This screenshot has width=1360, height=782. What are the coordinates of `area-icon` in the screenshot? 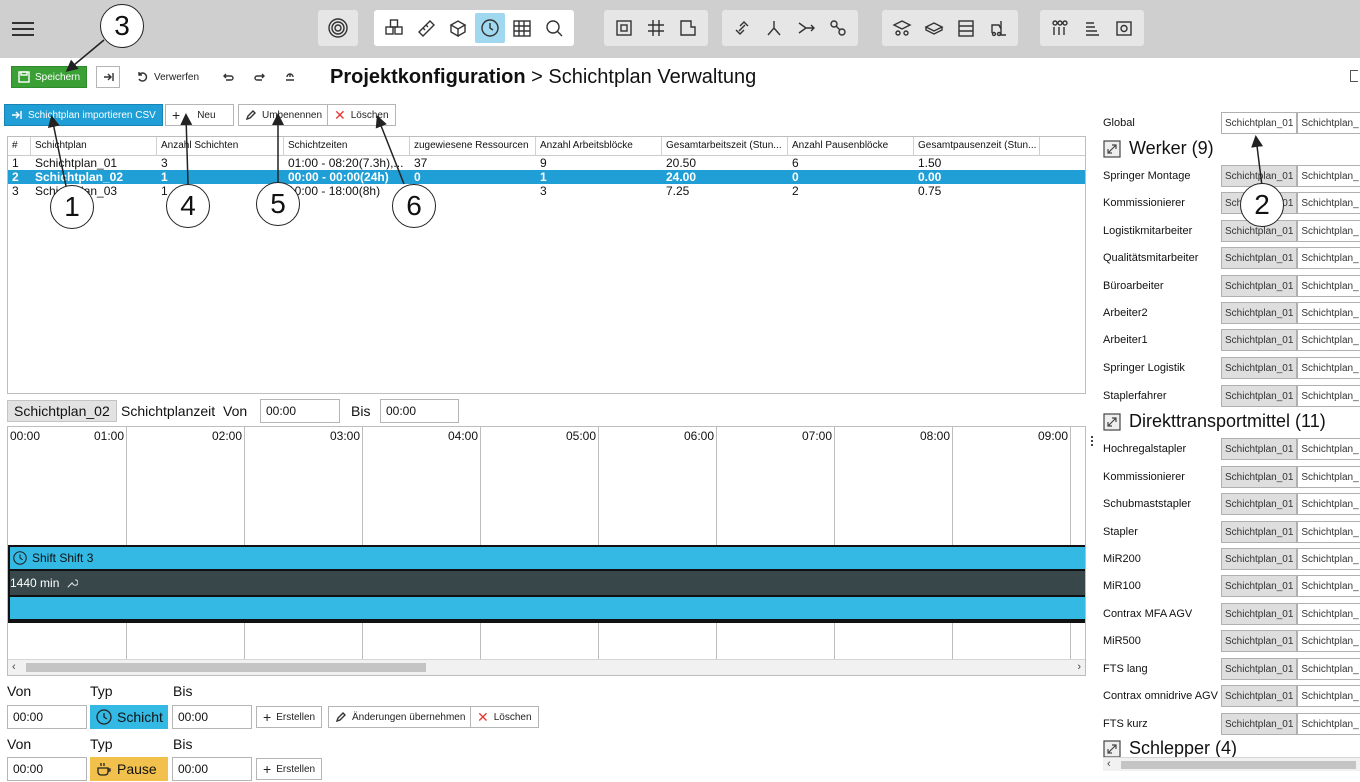 It's located at (688, 28).